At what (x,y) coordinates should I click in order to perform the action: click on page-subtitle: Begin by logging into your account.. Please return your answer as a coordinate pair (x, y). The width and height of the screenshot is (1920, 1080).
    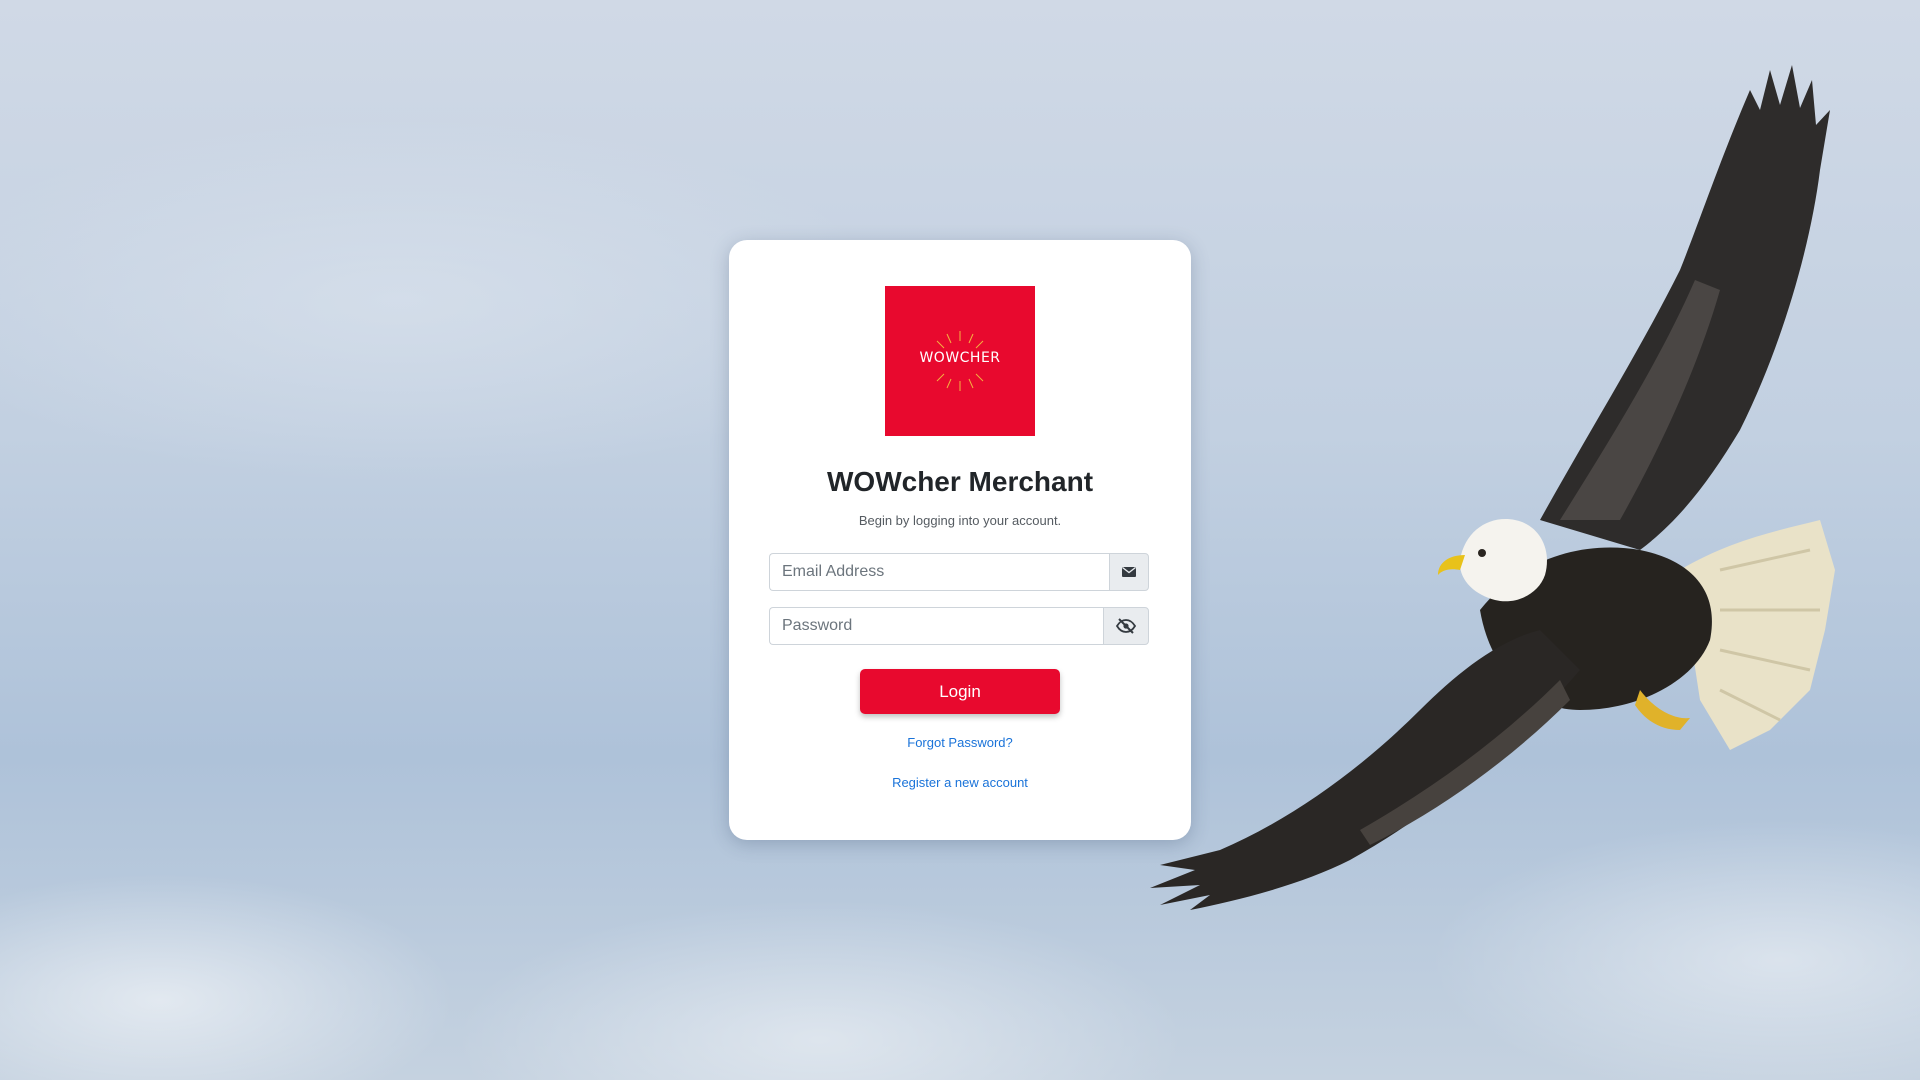
    Looking at the image, I should click on (960, 520).